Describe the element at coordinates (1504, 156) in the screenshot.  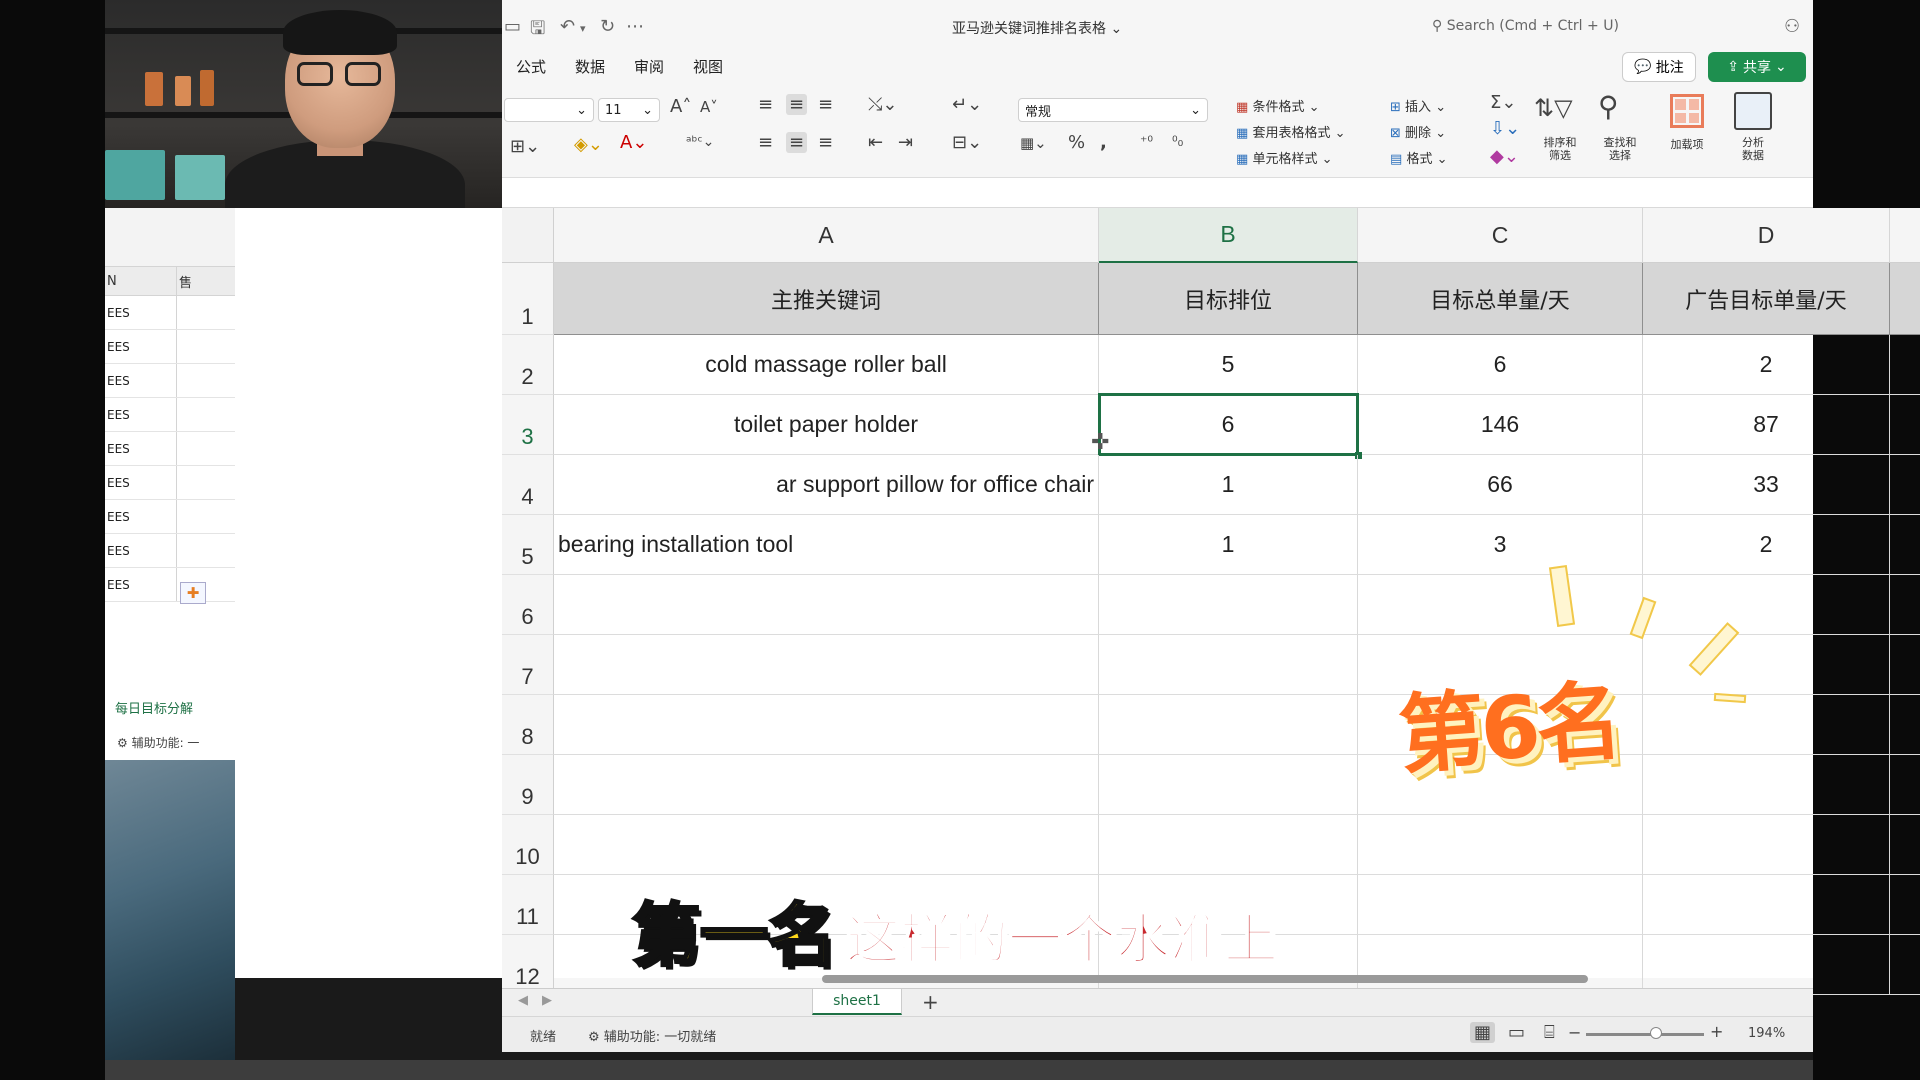
I see `clear-icon: ◆⌄` at that location.